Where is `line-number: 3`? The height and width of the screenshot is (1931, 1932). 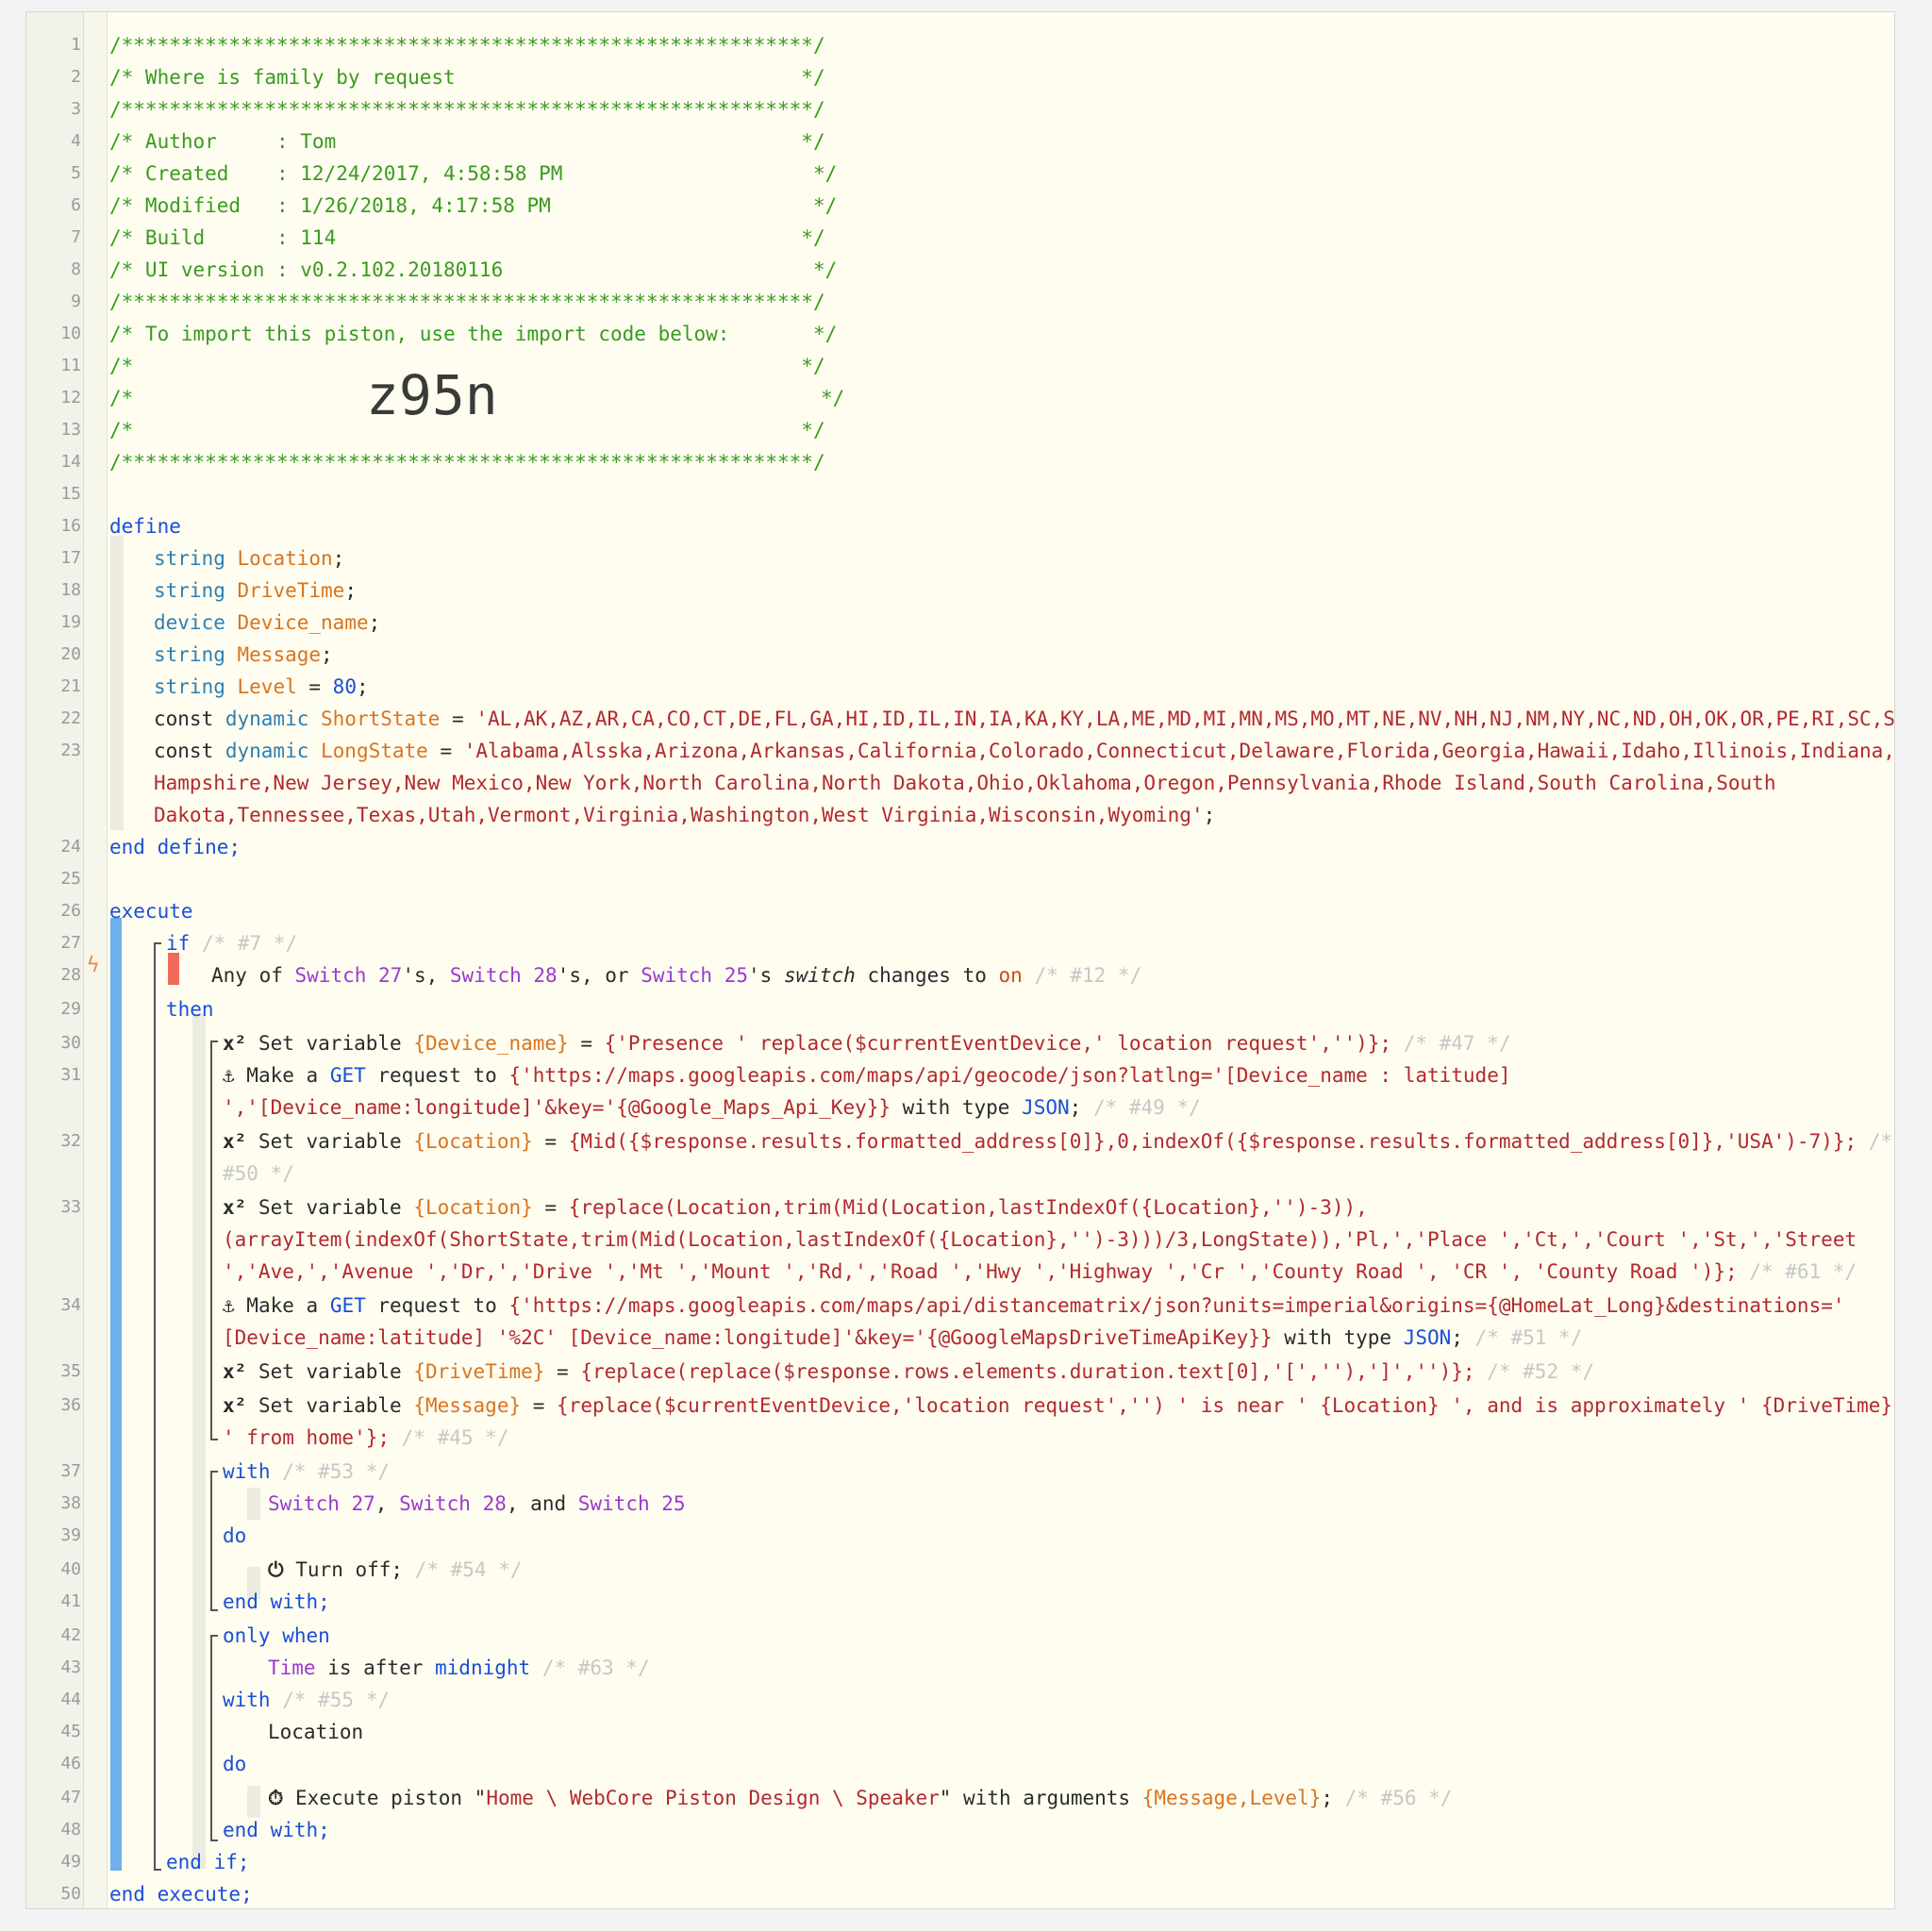 line-number: 3 is located at coordinates (76, 109).